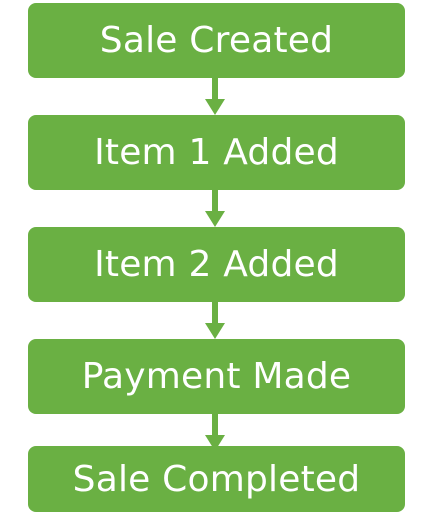  I want to click on step-sale-completed: Sale Completed, so click(216, 479).